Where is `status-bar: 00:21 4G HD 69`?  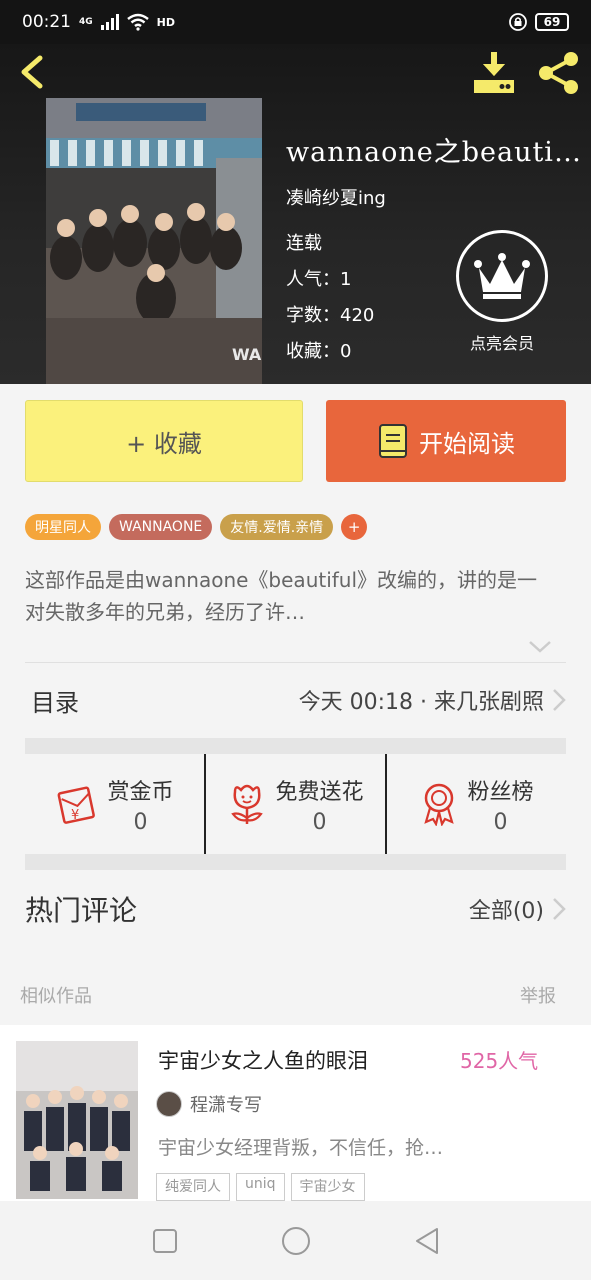 status-bar: 00:21 4G HD 69 is located at coordinates (295, 22).